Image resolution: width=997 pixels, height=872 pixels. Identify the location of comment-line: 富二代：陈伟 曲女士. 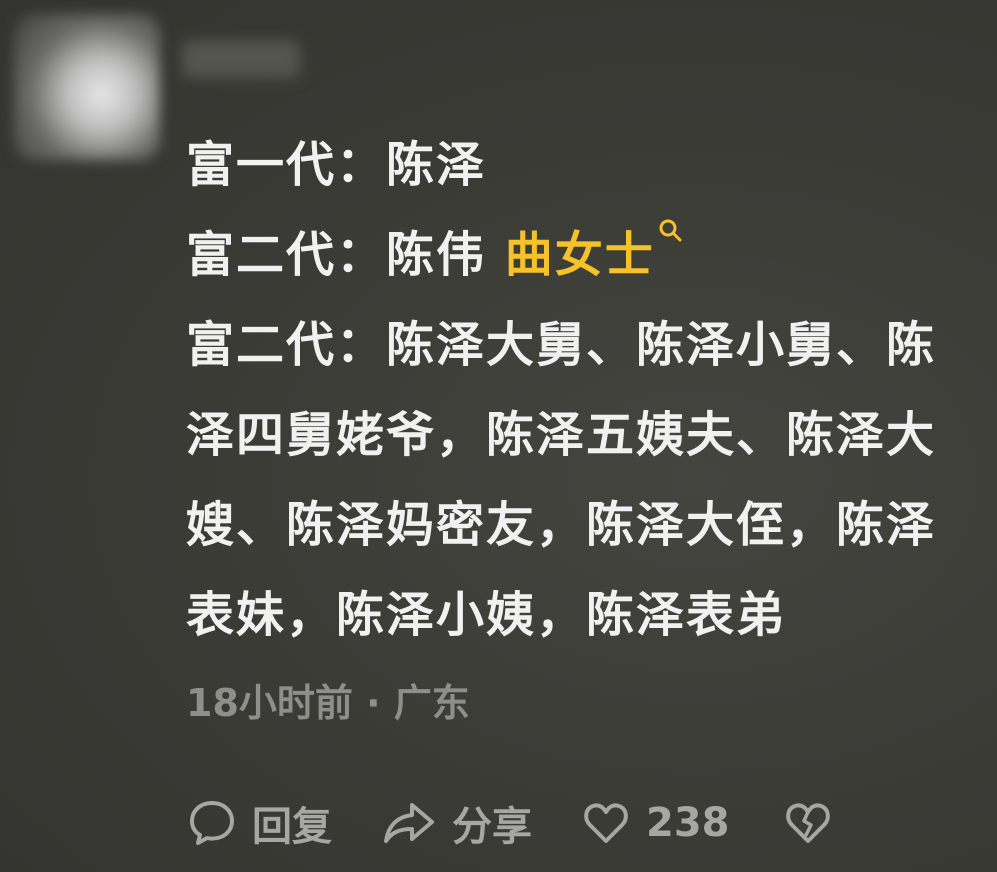
(586, 255).